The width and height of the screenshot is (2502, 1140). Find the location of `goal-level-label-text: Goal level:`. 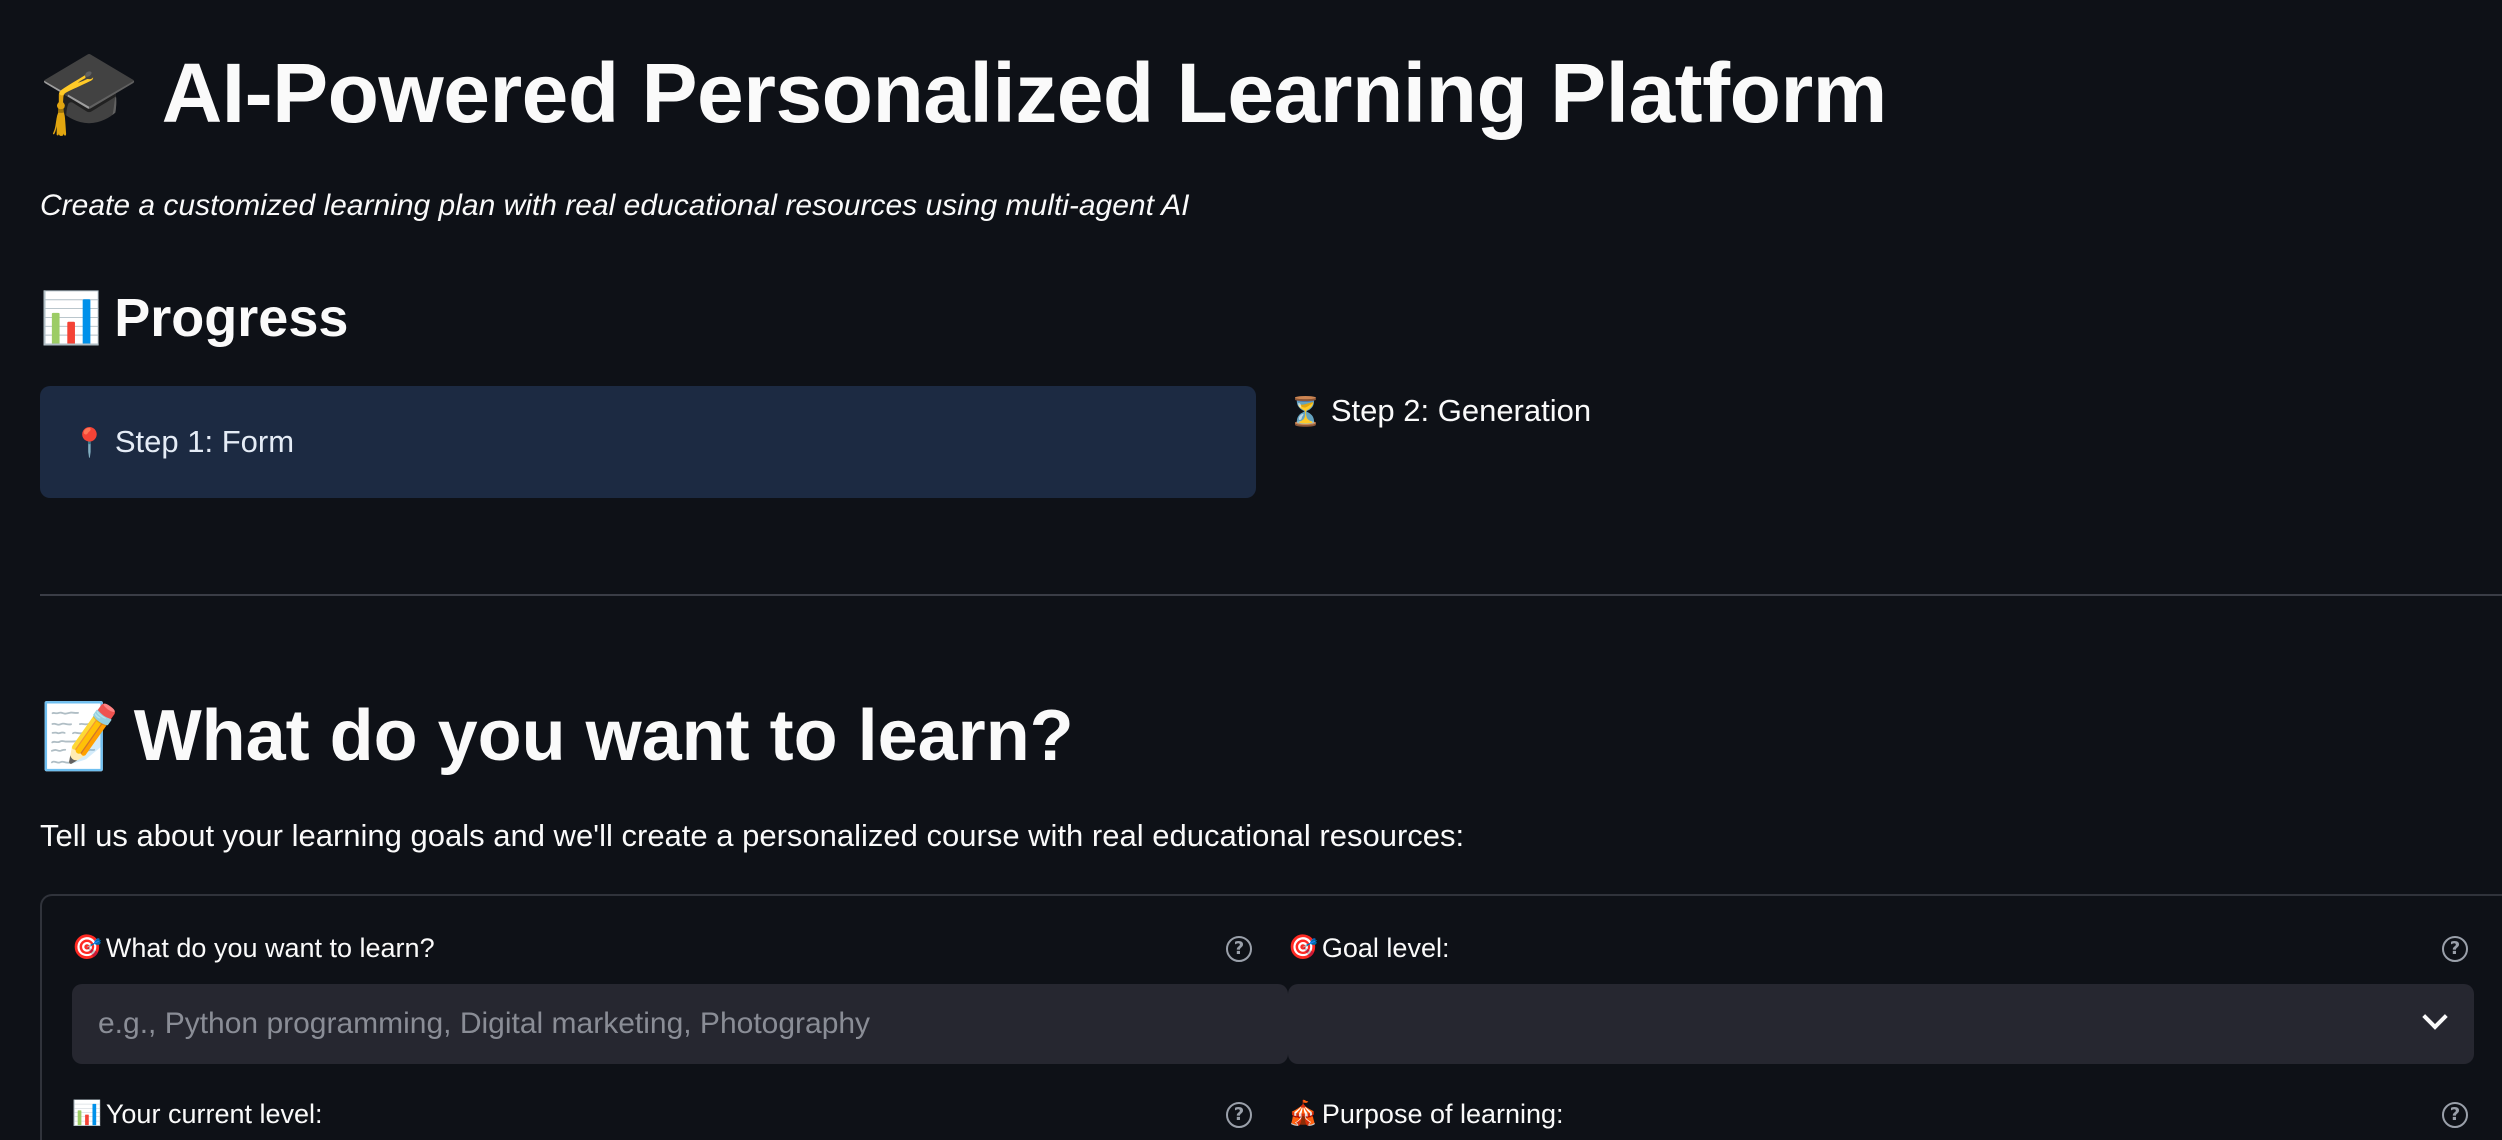

goal-level-label-text: Goal level: is located at coordinates (1385, 948).